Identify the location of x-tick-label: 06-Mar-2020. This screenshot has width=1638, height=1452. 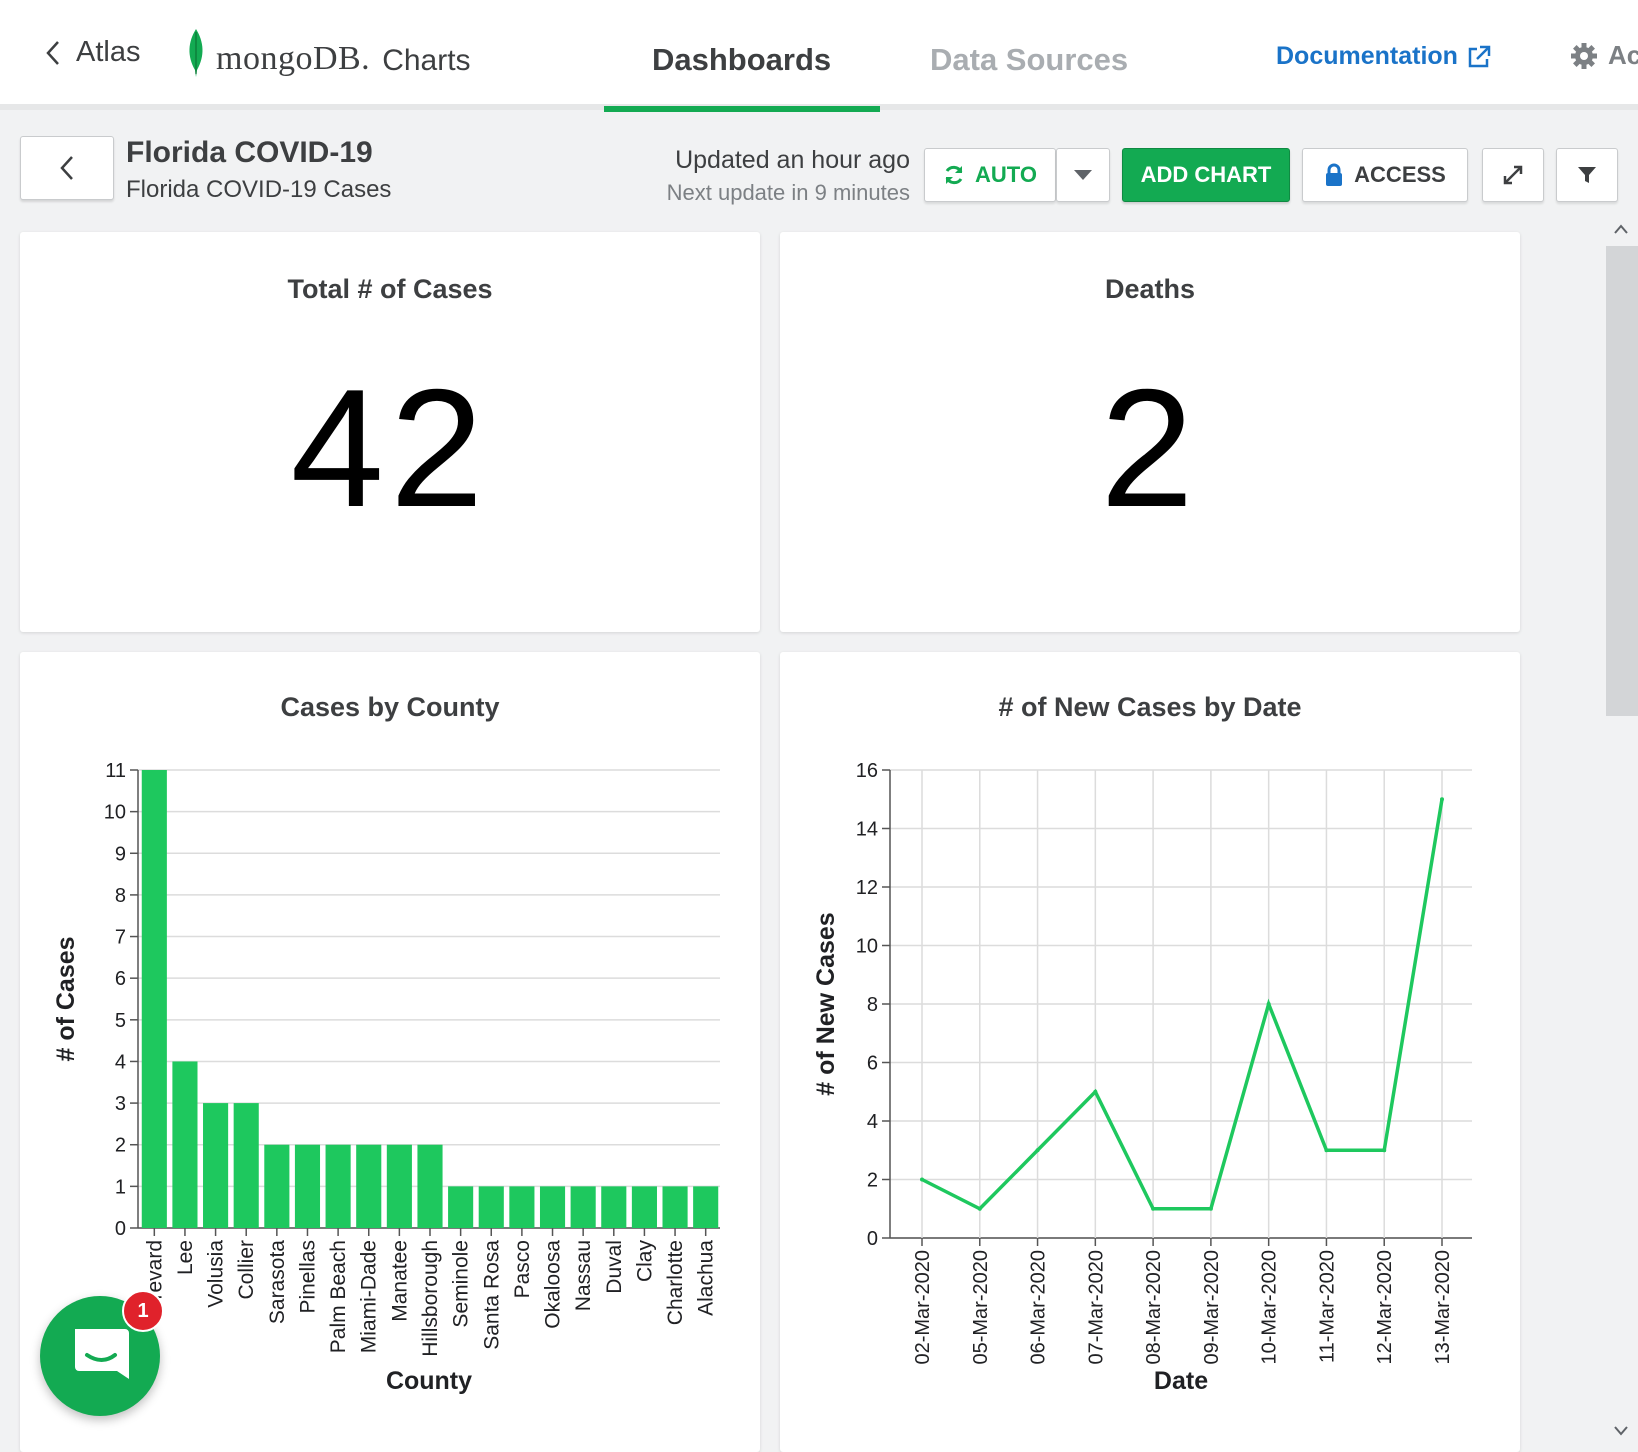
(1039, 1307).